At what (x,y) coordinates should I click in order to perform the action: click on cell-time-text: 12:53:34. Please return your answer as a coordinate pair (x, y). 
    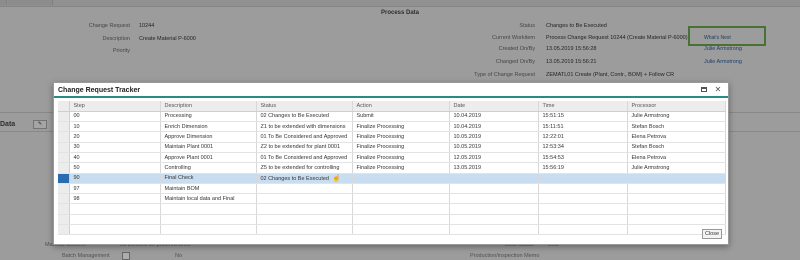
    Looking at the image, I should click on (553, 147).